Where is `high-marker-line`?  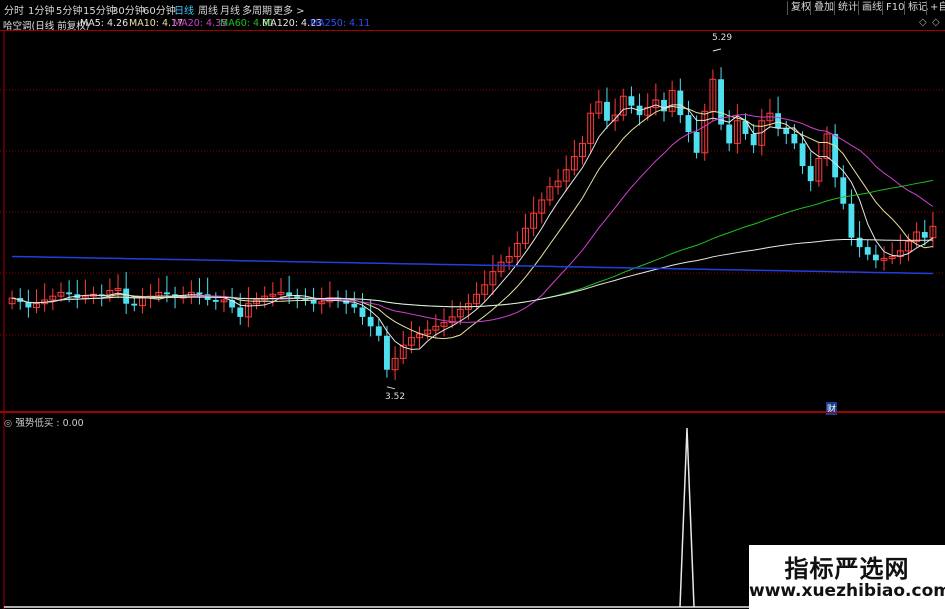
high-marker-line is located at coordinates (717, 50).